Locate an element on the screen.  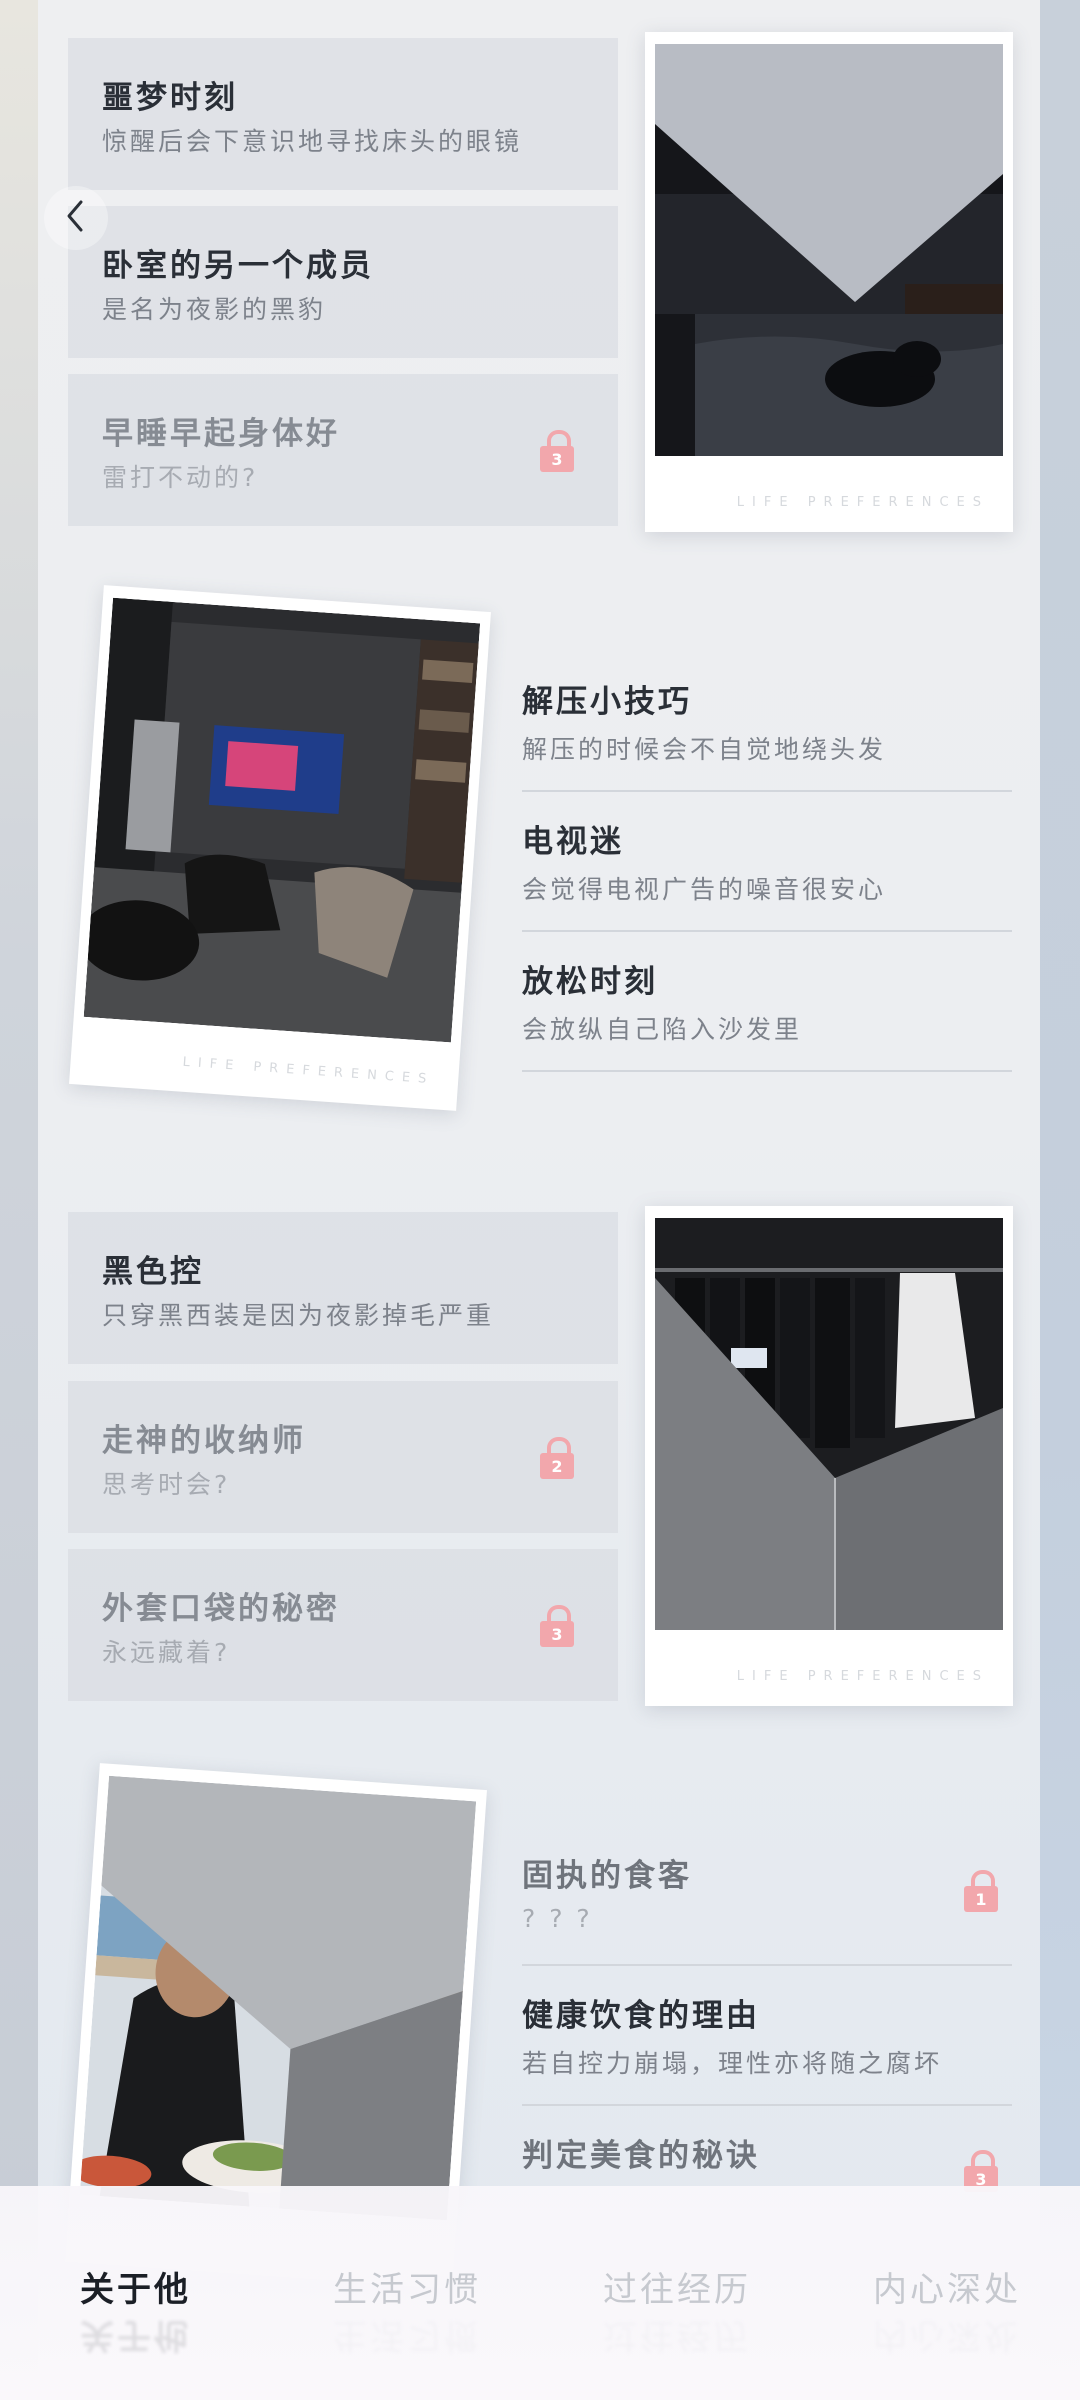
row-subtitle: 会觉得电视广告的噪音很安心 is located at coordinates (704, 889).